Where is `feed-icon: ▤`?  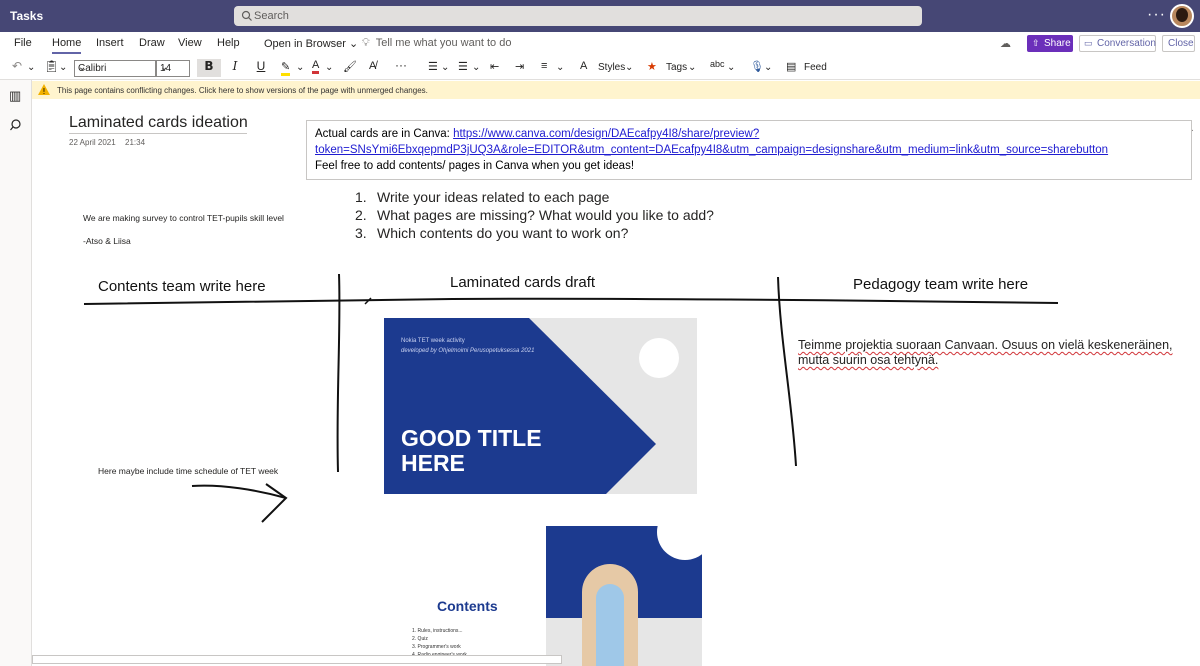
feed-icon: ▤ is located at coordinates (791, 66).